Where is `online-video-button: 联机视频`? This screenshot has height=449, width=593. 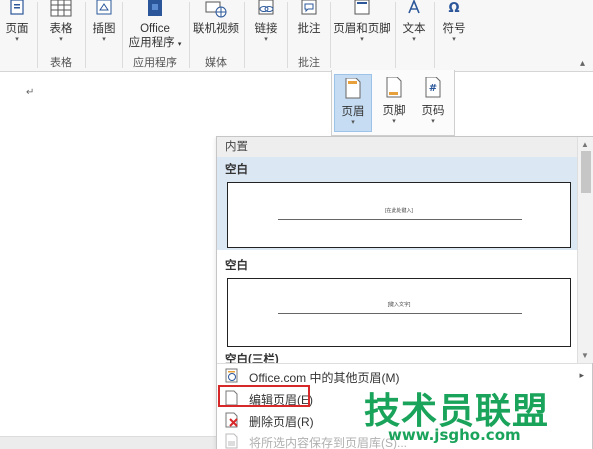 online-video-button: 联机视频 is located at coordinates (216, 26).